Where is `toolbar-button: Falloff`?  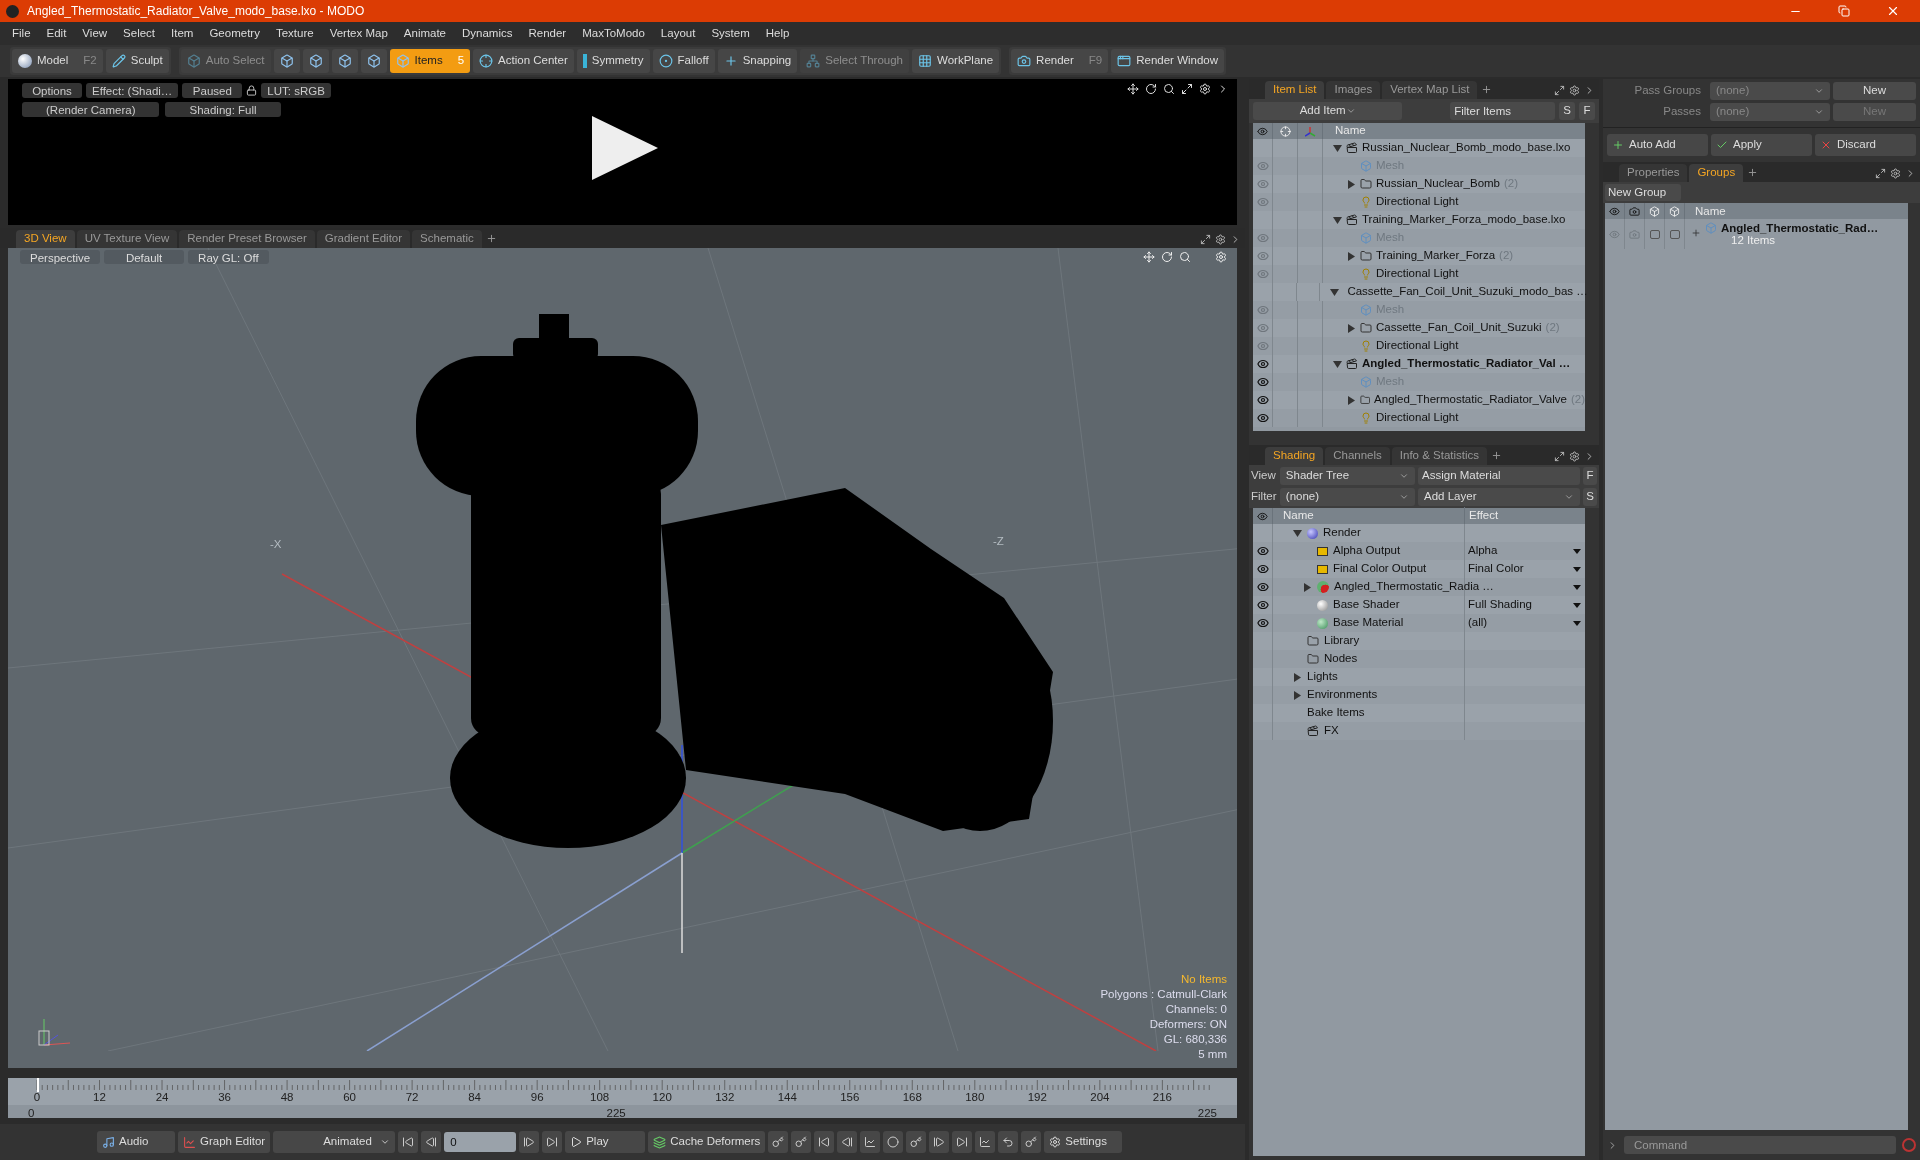
toolbar-button: Falloff is located at coordinates (683, 61).